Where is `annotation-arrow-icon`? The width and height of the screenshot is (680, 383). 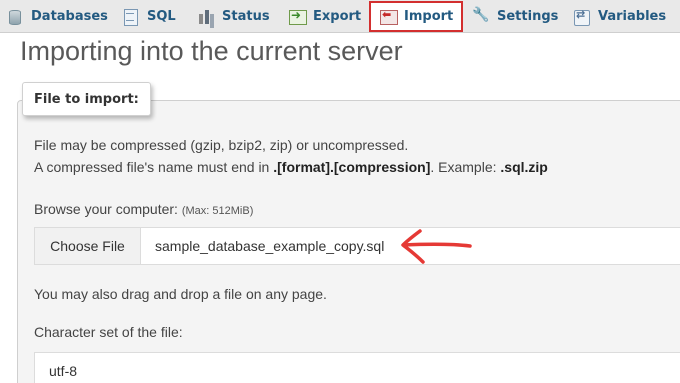 annotation-arrow-icon is located at coordinates (436, 246).